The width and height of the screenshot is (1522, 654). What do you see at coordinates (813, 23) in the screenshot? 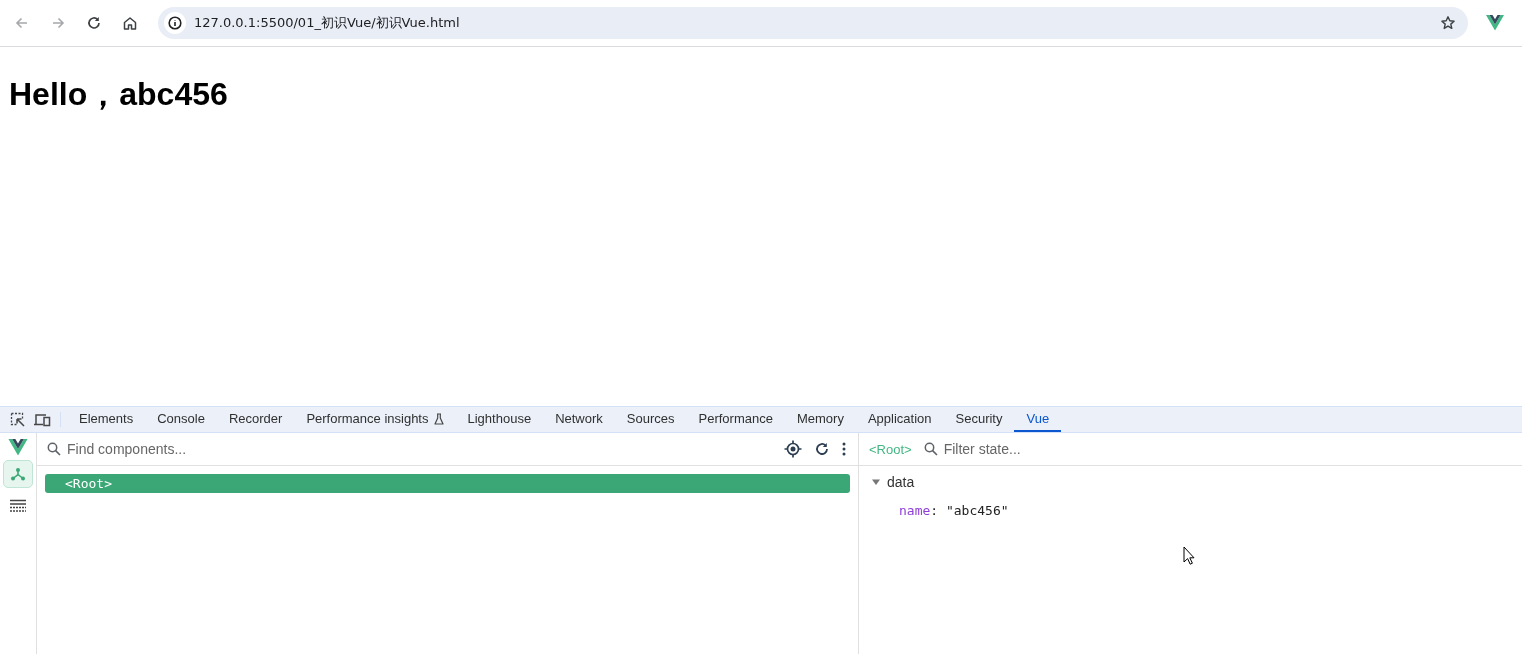
I see `address-bar: 127.0.0.1:5500/01_初识Vue/初识Vue.html` at bounding box center [813, 23].